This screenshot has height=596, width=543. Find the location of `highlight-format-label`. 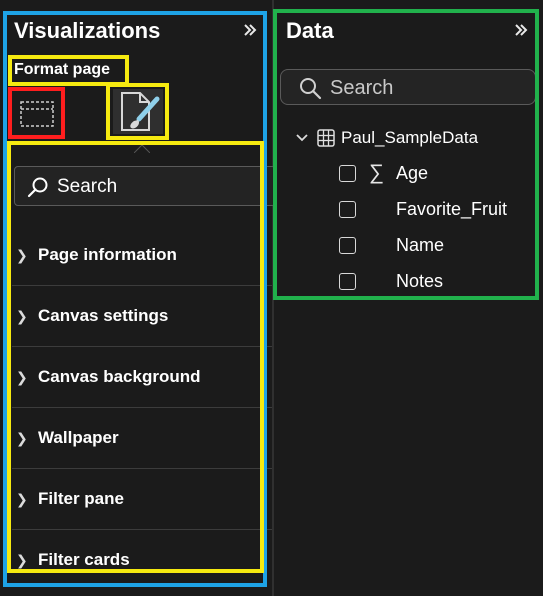

highlight-format-label is located at coordinates (68, 70).